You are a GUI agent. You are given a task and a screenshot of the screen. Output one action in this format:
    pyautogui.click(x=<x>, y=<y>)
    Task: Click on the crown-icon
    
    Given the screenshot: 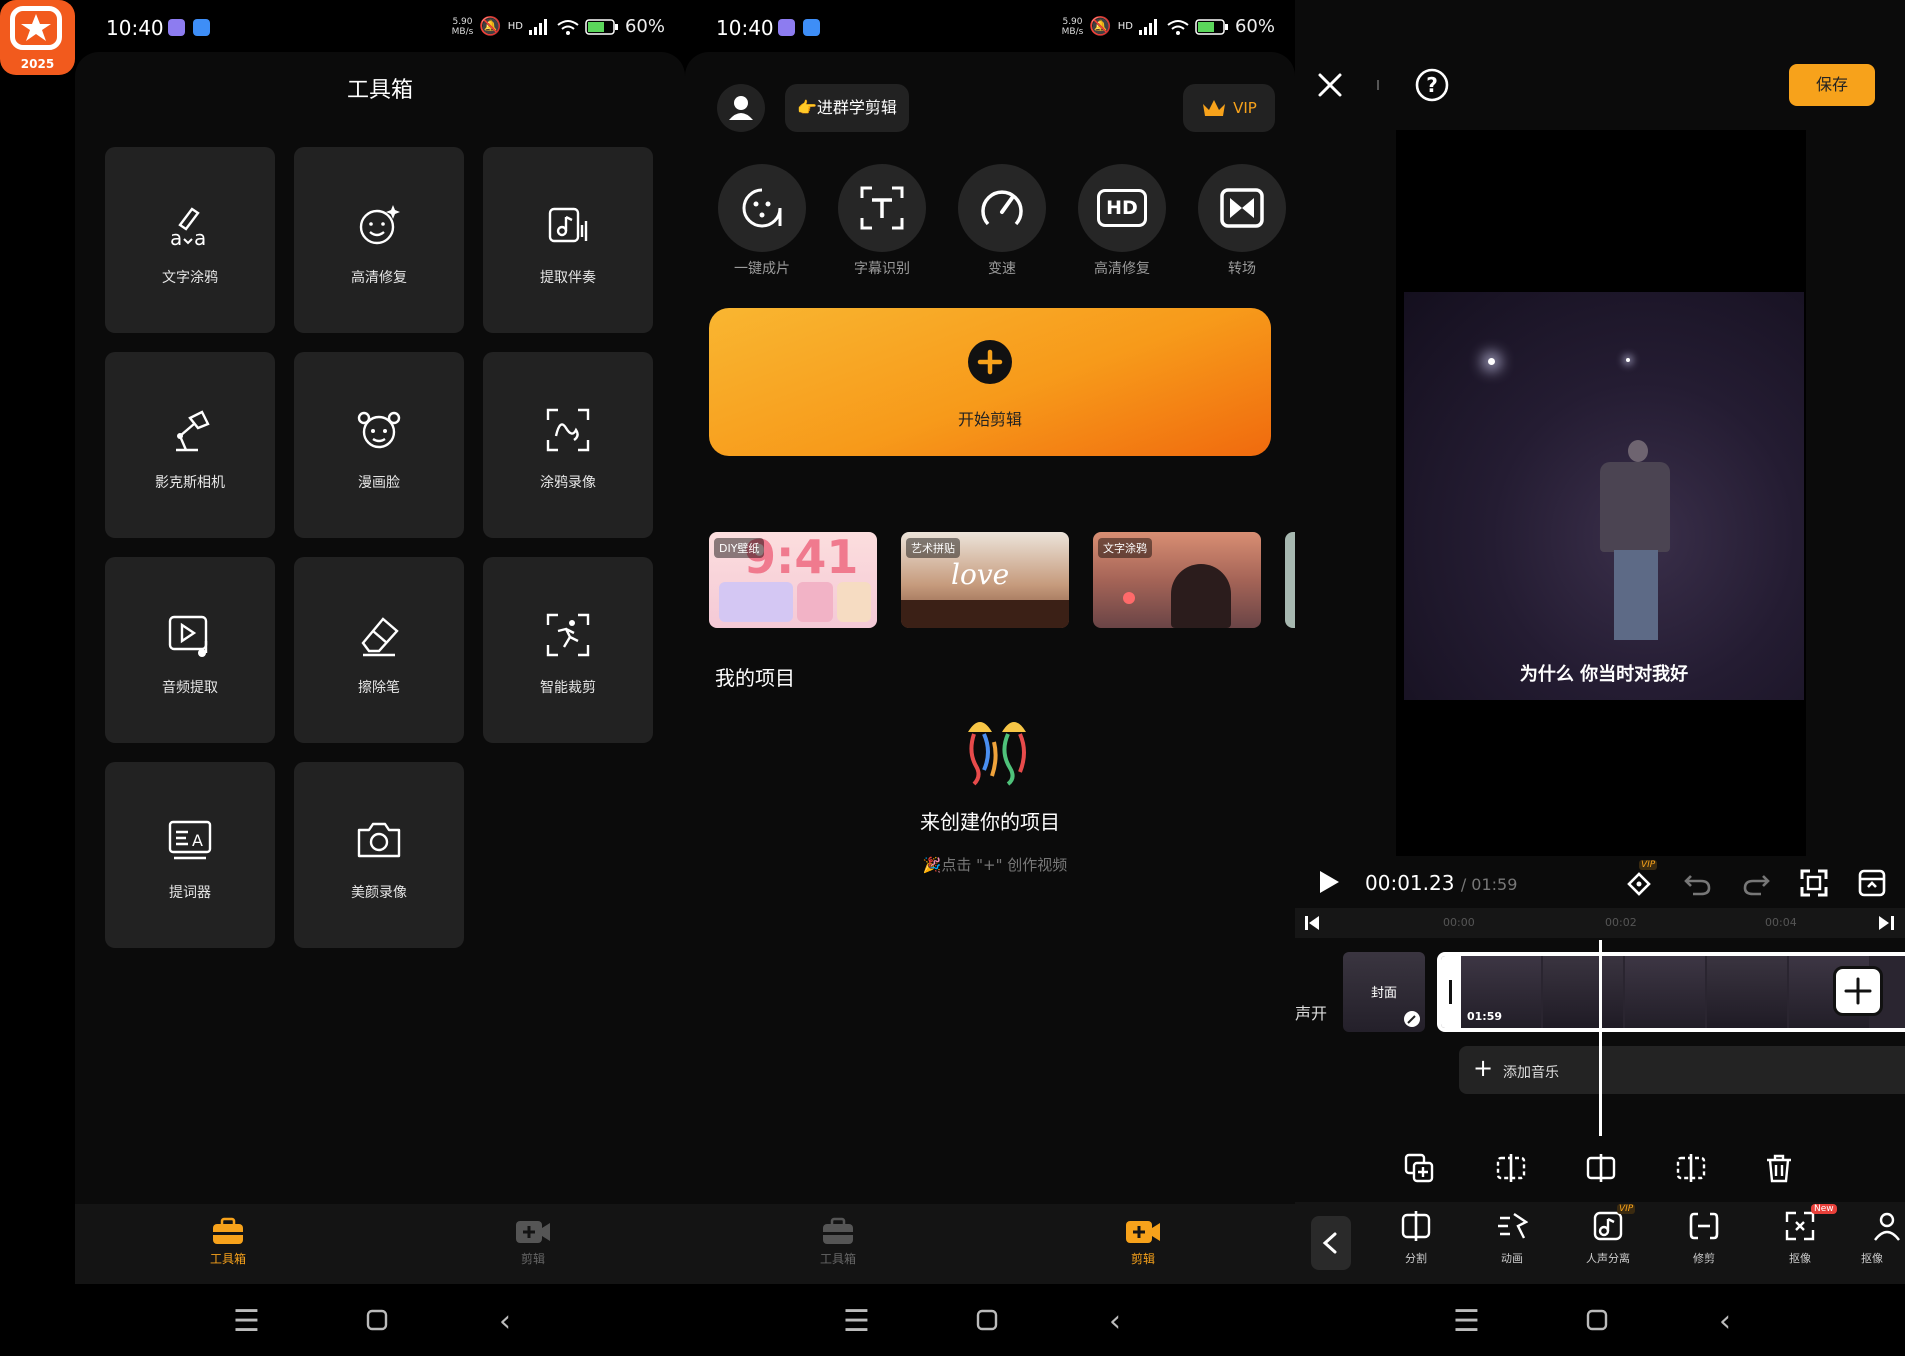 What is the action you would take?
    pyautogui.click(x=1214, y=108)
    